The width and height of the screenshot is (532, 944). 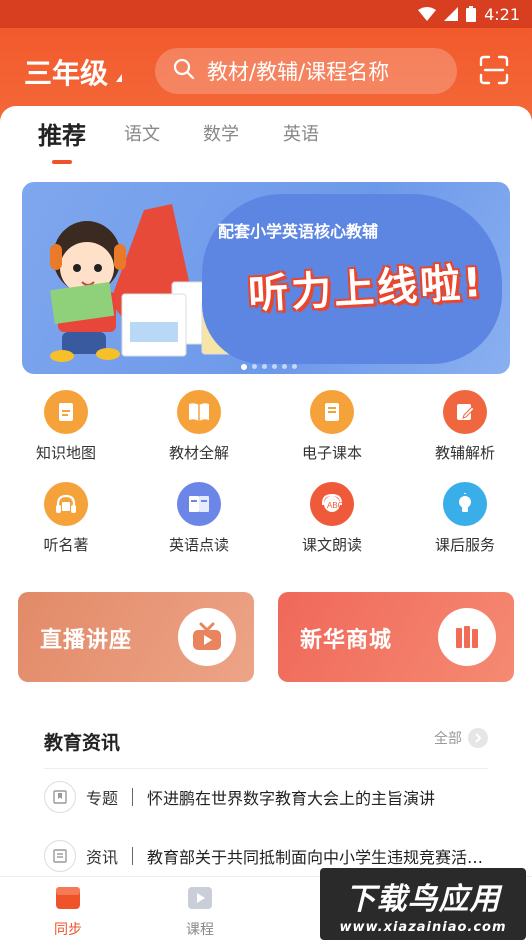 I want to click on xinhua-mall-label: 新华商城, so click(x=346, y=640).